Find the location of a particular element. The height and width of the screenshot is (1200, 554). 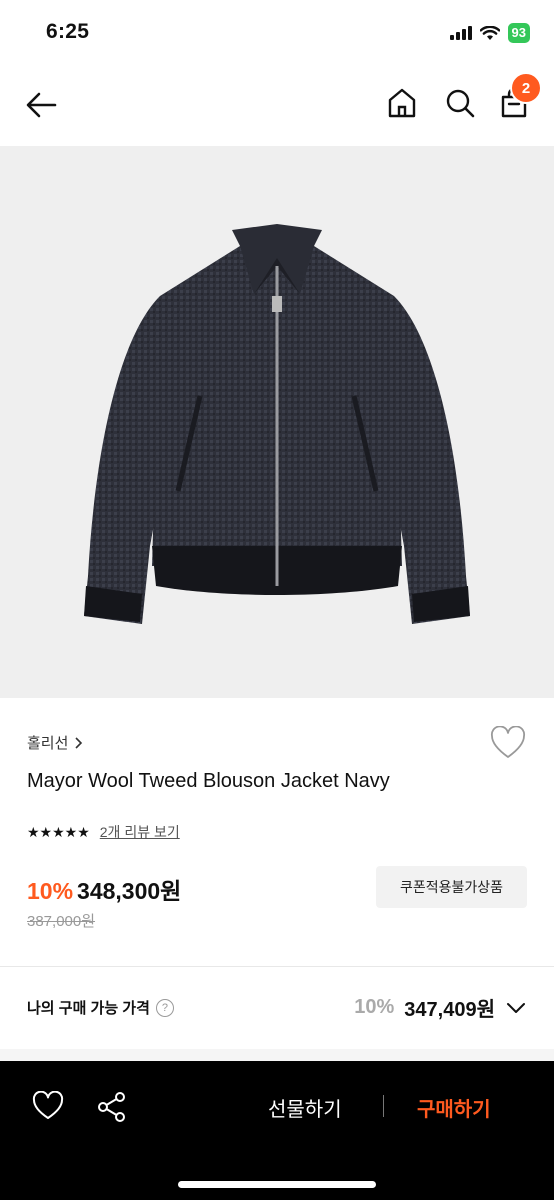

status-bar: 6:25 93 is located at coordinates (277, 33).